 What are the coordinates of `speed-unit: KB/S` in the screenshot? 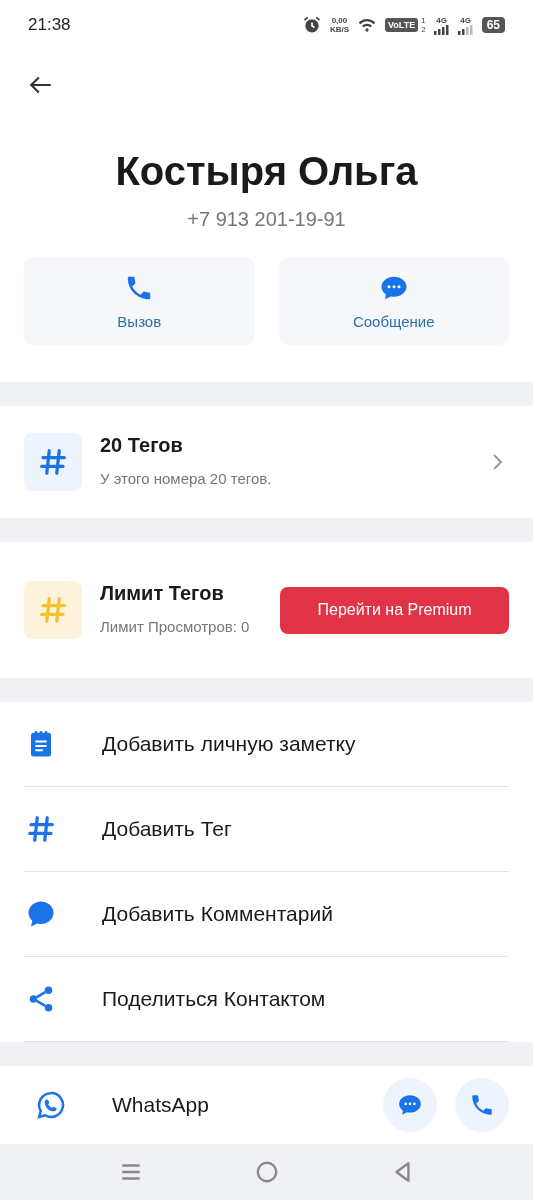 It's located at (339, 29).